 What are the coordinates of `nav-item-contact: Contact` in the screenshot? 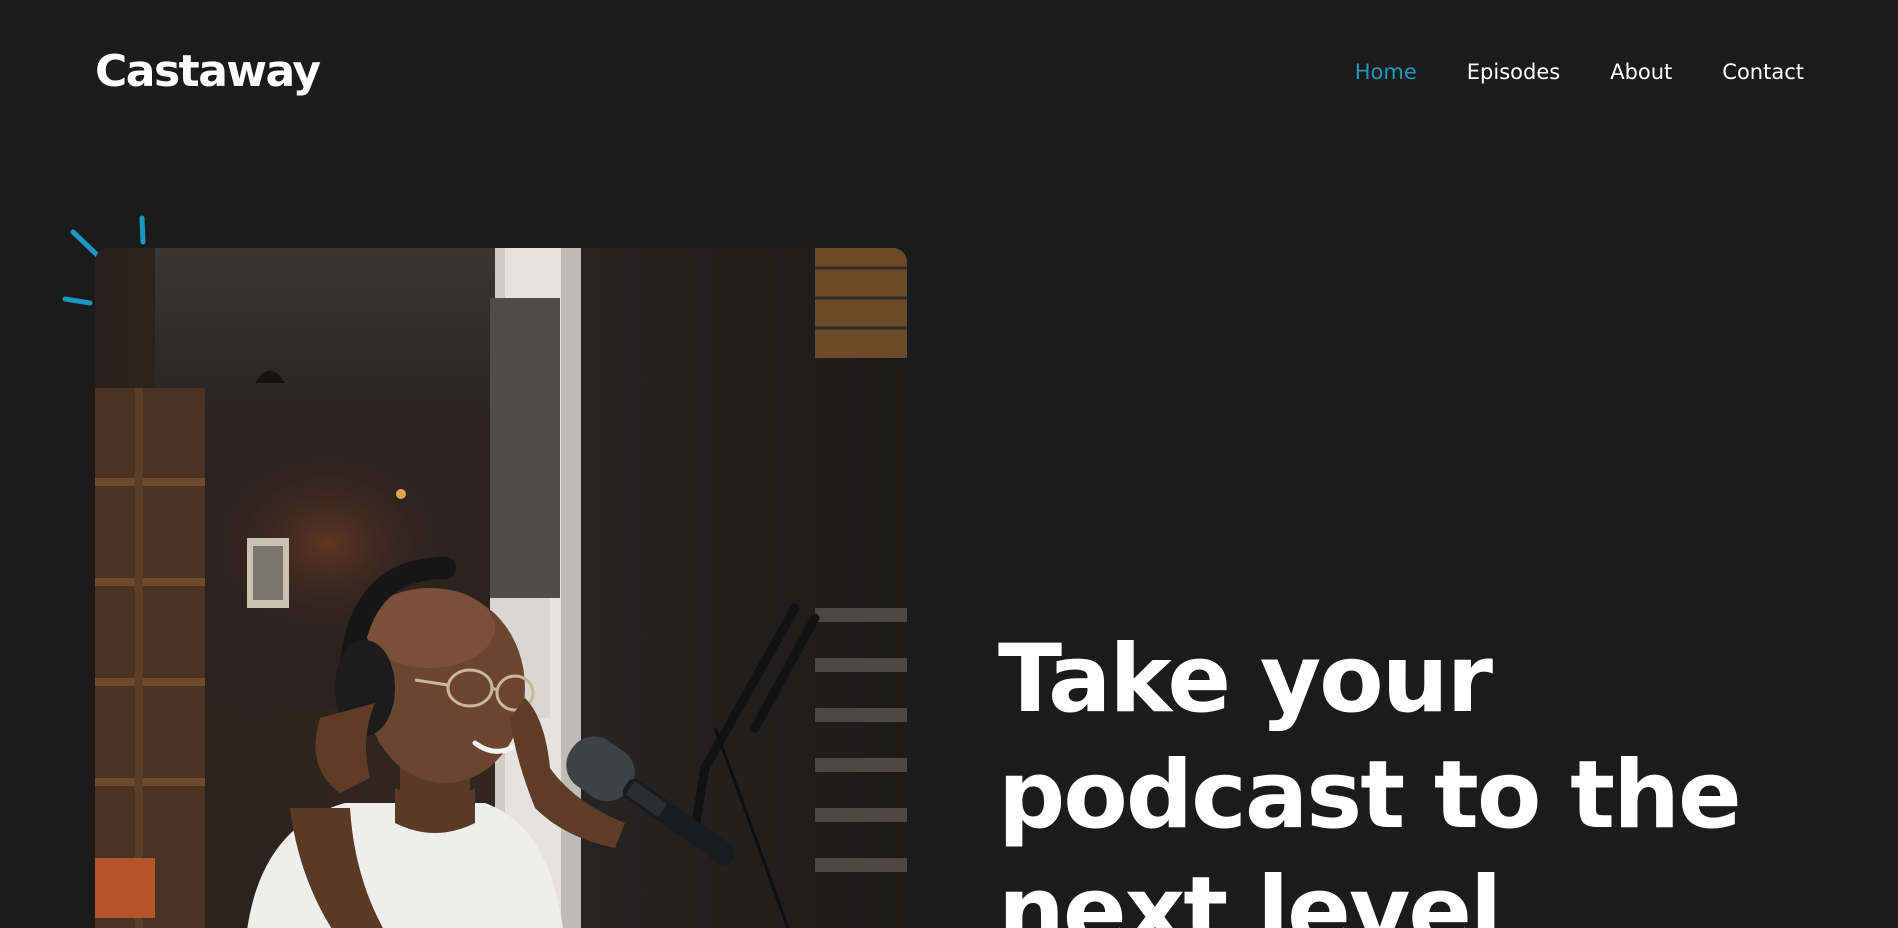 It's located at (1763, 72).